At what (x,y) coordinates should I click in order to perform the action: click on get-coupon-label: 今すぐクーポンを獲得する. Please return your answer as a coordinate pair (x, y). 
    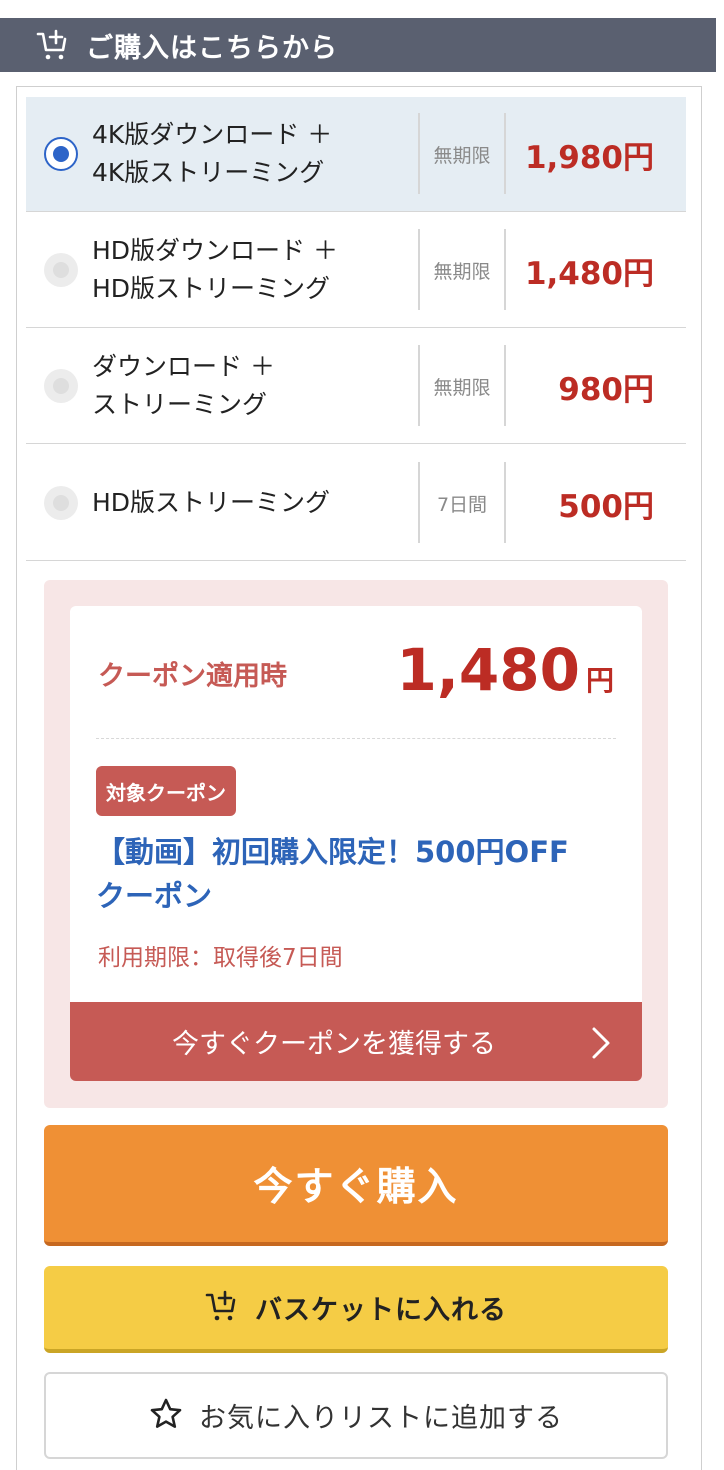
    Looking at the image, I should click on (334, 1044).